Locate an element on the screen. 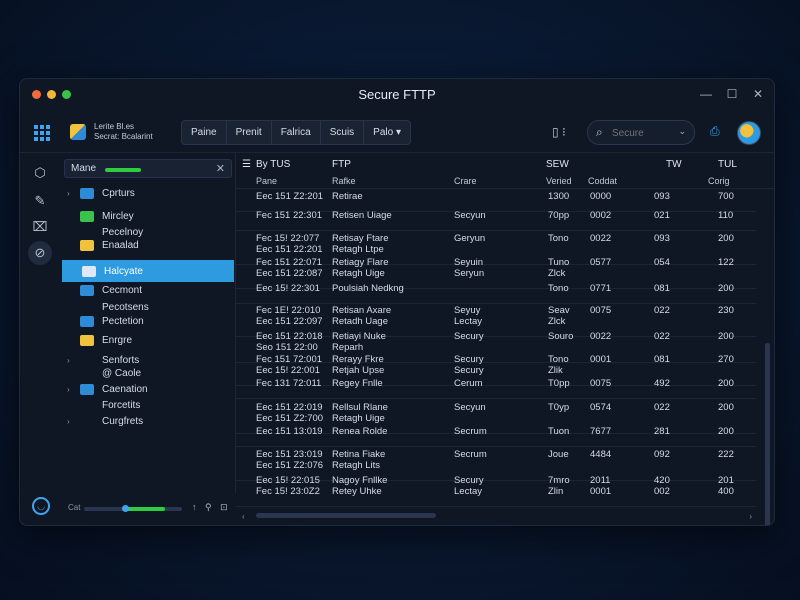 Image resolution: width=800 pixels, height=600 pixels. help-icon: ◡ is located at coordinates (41, 506).